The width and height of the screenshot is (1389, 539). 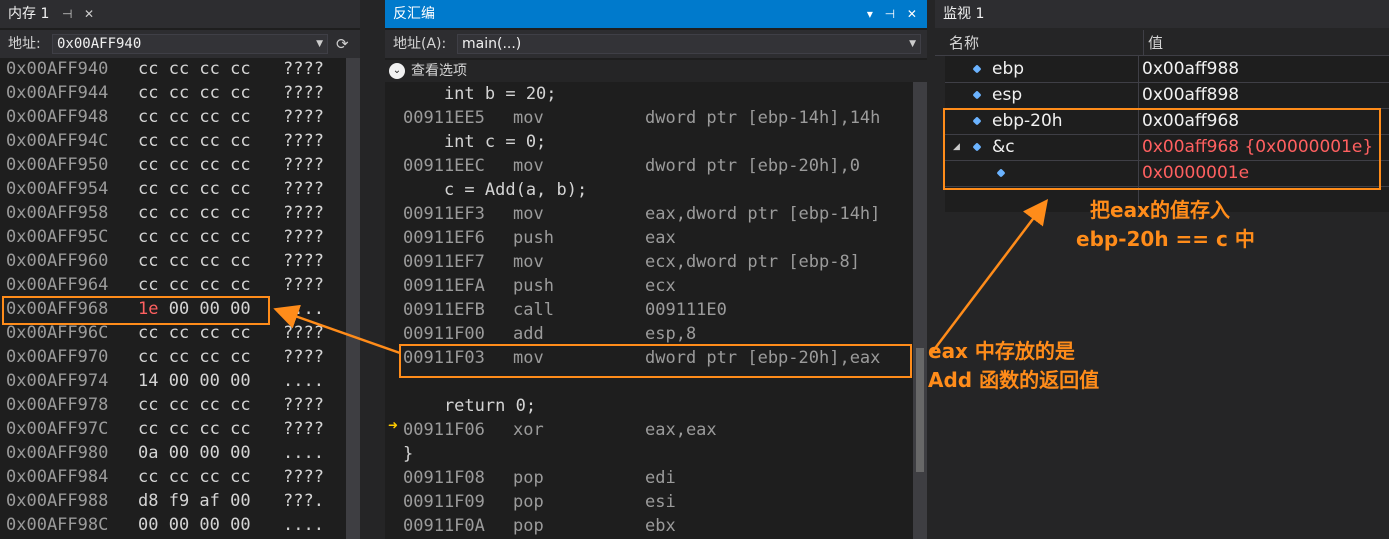 I want to click on annotation-eax-line2: Add 函数的返回值, so click(x=1014, y=380).